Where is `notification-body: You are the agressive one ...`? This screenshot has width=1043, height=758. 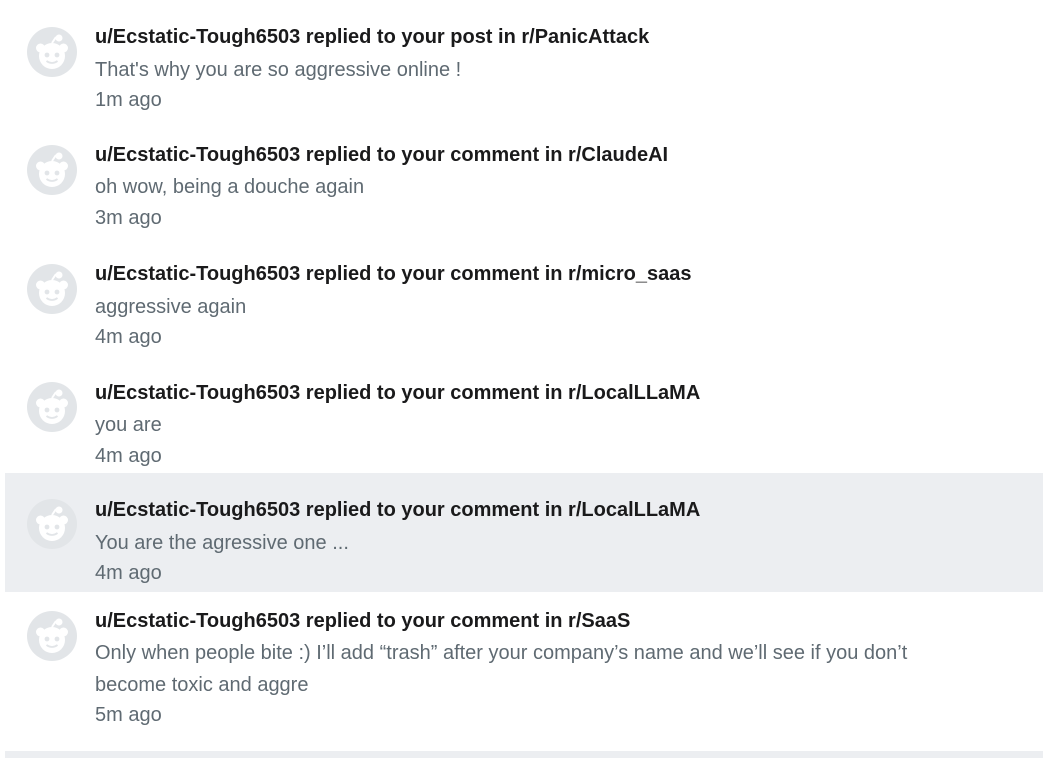 notification-body: You are the agressive one ... is located at coordinates (222, 543).